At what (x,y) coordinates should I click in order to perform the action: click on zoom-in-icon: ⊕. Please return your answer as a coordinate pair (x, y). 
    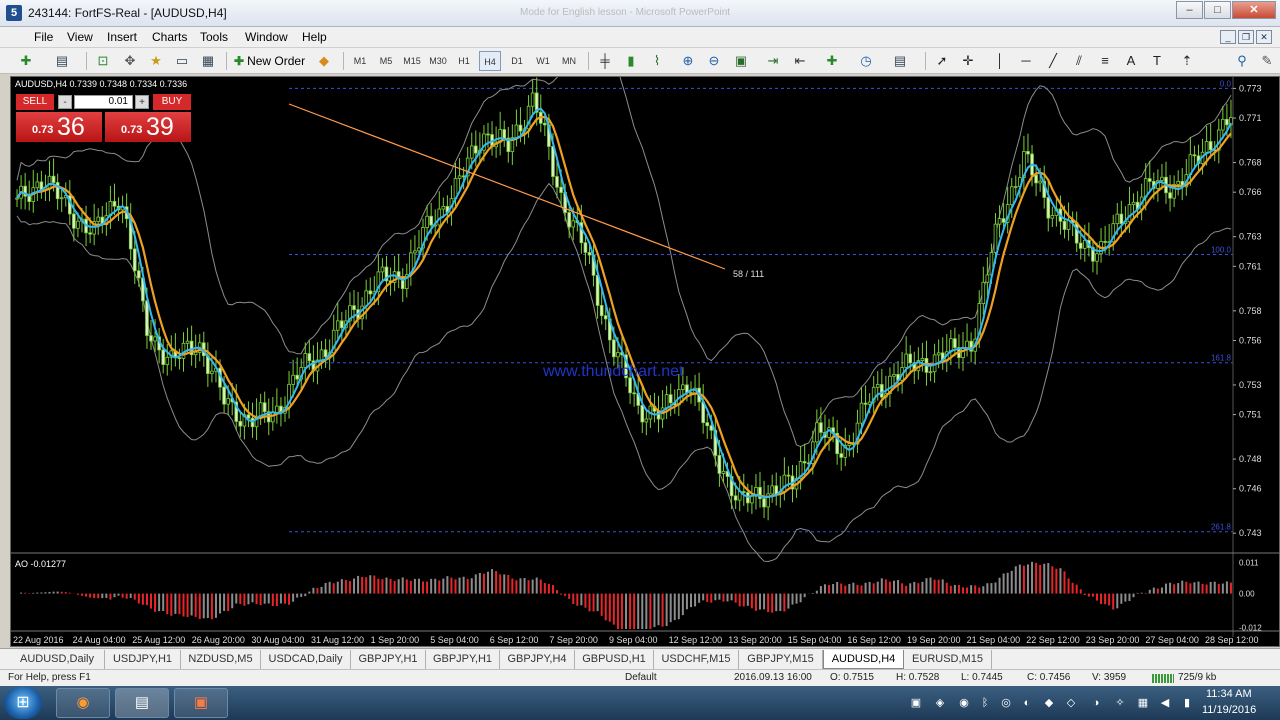
    Looking at the image, I should click on (688, 61).